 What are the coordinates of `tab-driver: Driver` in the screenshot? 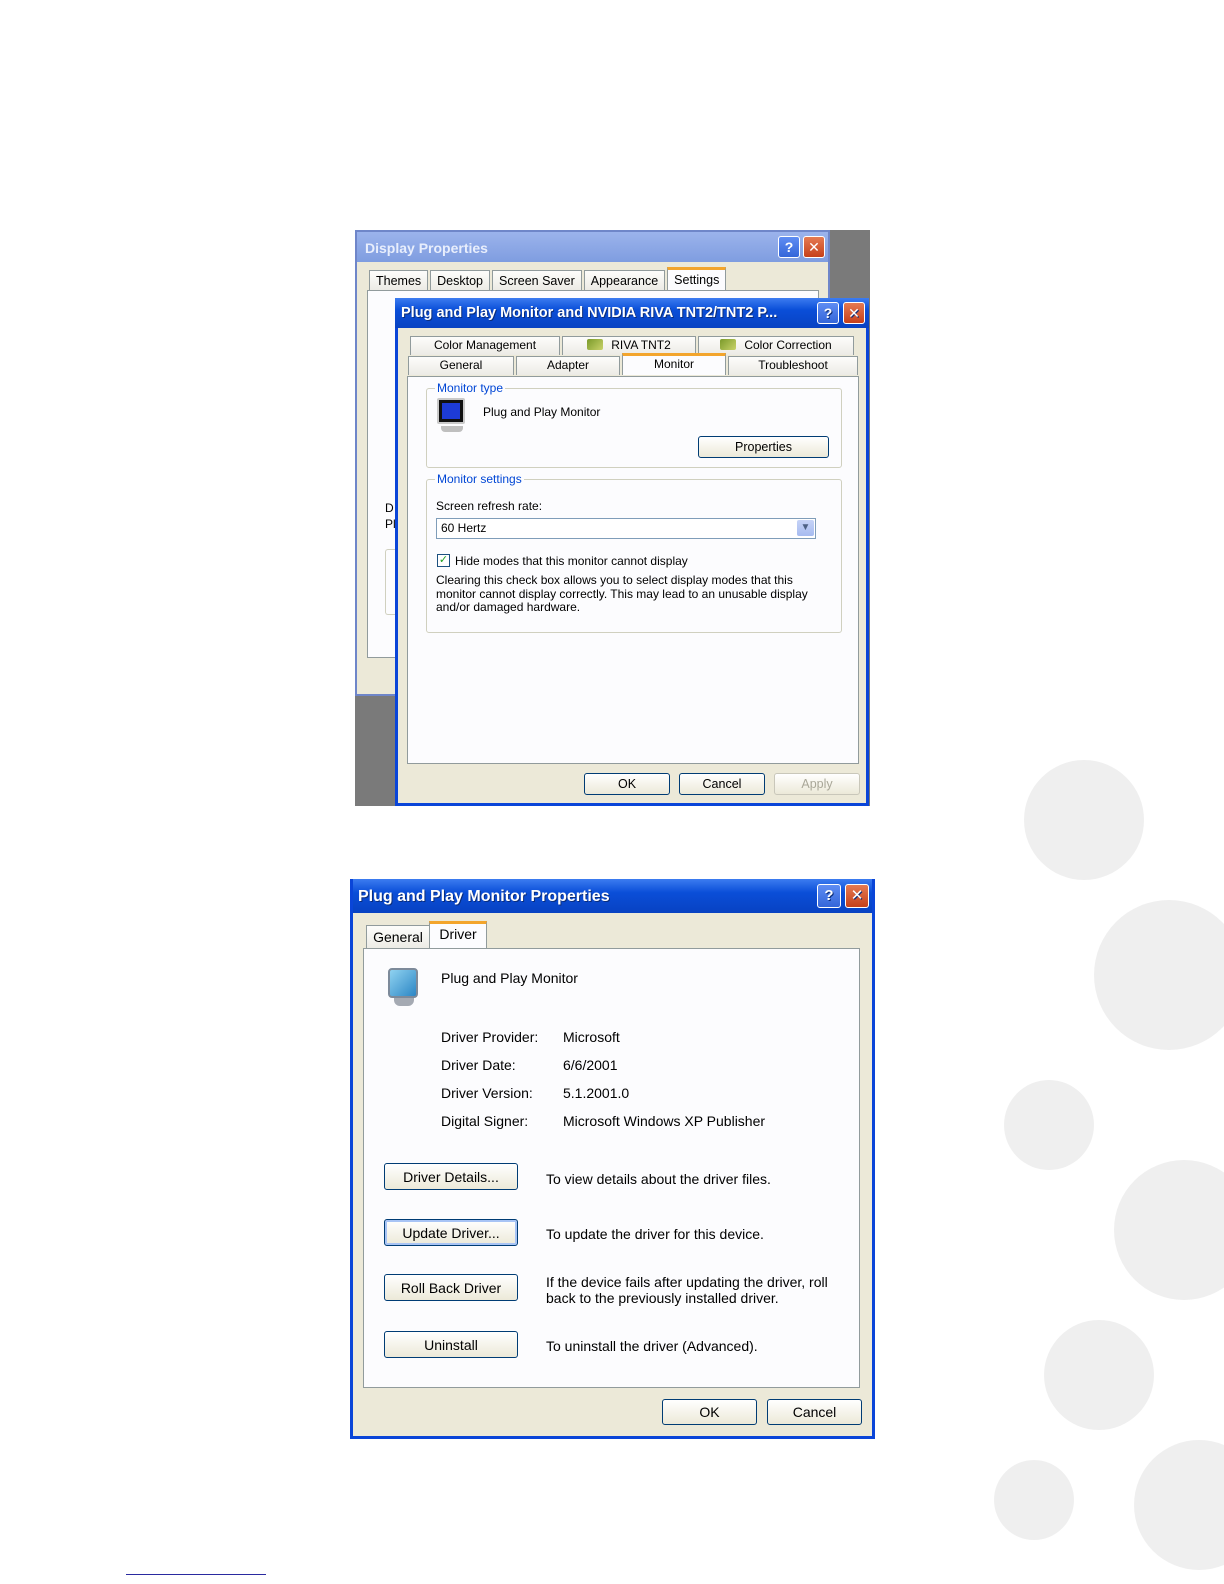 It's located at (458, 935).